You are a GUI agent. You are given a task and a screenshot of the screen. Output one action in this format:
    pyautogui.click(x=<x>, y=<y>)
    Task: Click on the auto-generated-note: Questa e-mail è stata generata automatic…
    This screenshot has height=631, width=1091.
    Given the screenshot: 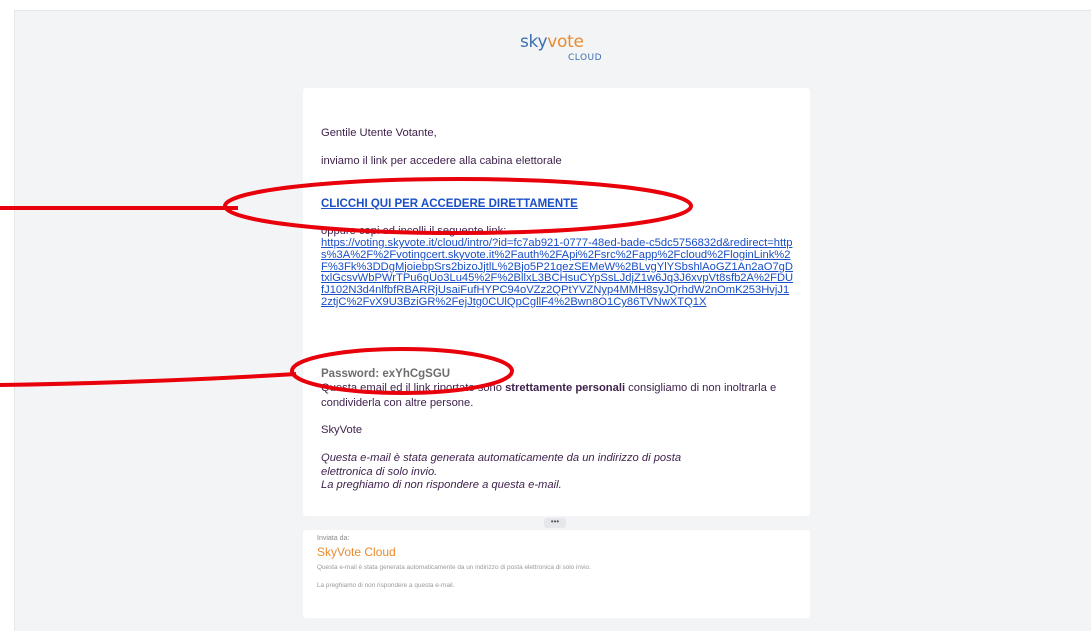 What is the action you would take?
    pyautogui.click(x=556, y=472)
    